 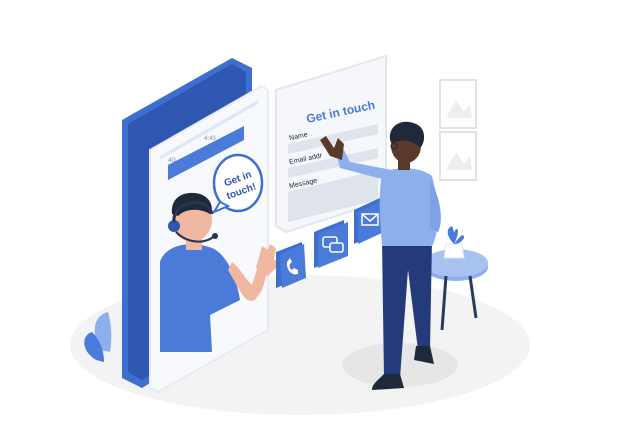 What do you see at coordinates (237, 184) in the screenshot?
I see `speech-bubble: Get in touch!` at bounding box center [237, 184].